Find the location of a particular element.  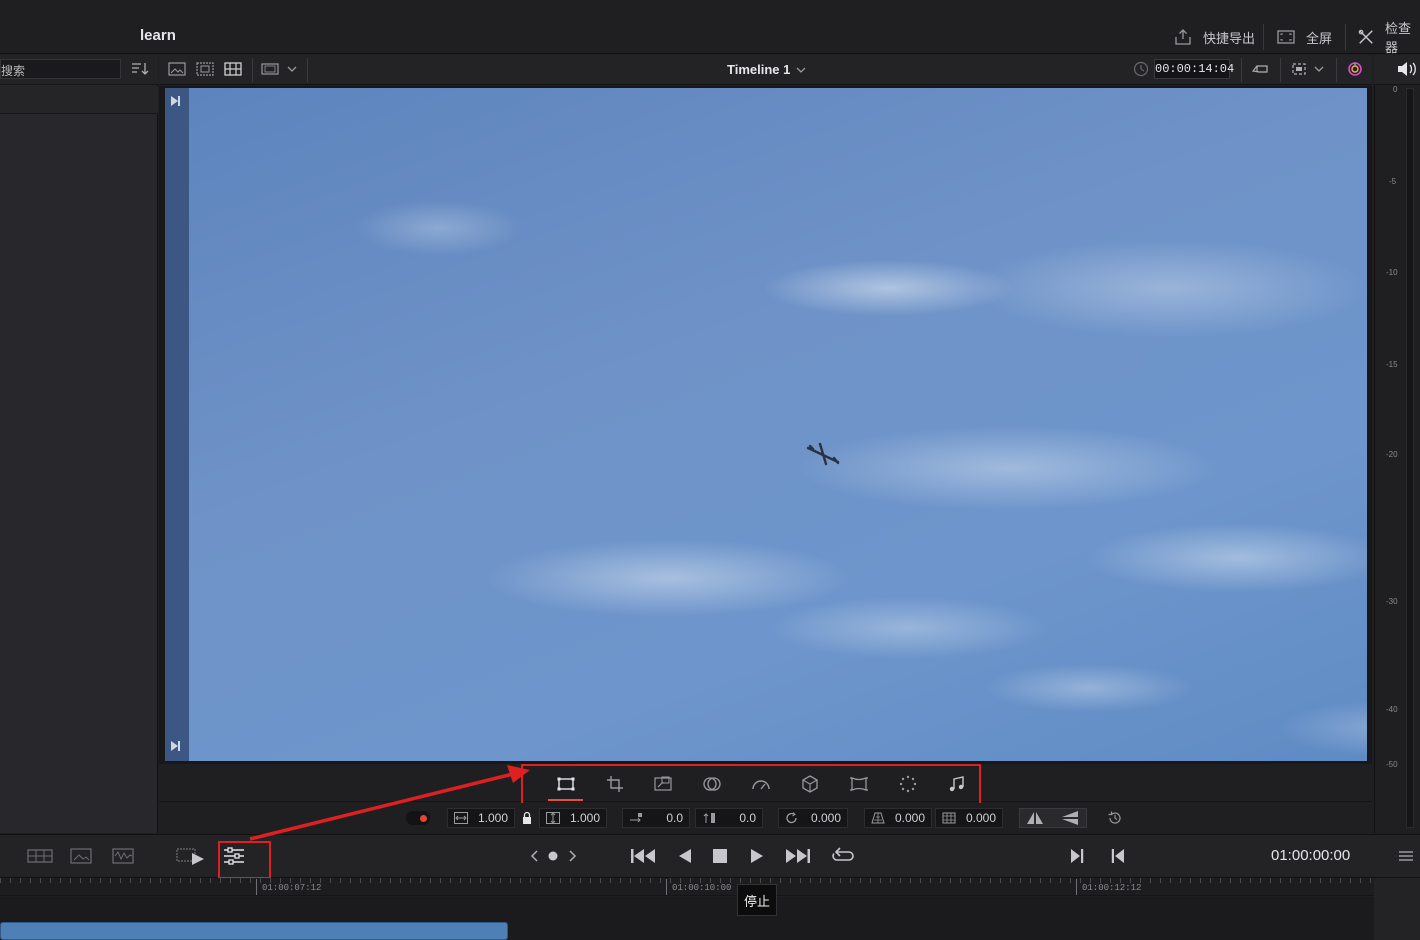

go-to-first-frame-icon is located at coordinates (175, 101).